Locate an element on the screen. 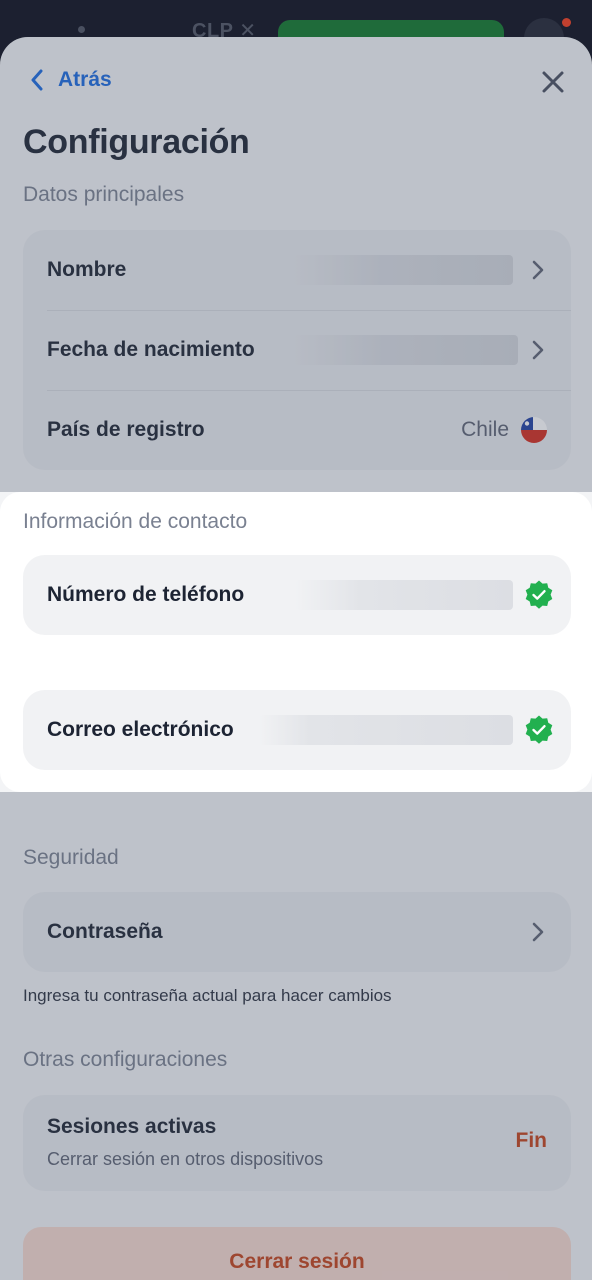 Image resolution: width=592 pixels, height=1280 pixels. chile-flag-icon is located at coordinates (534, 430).